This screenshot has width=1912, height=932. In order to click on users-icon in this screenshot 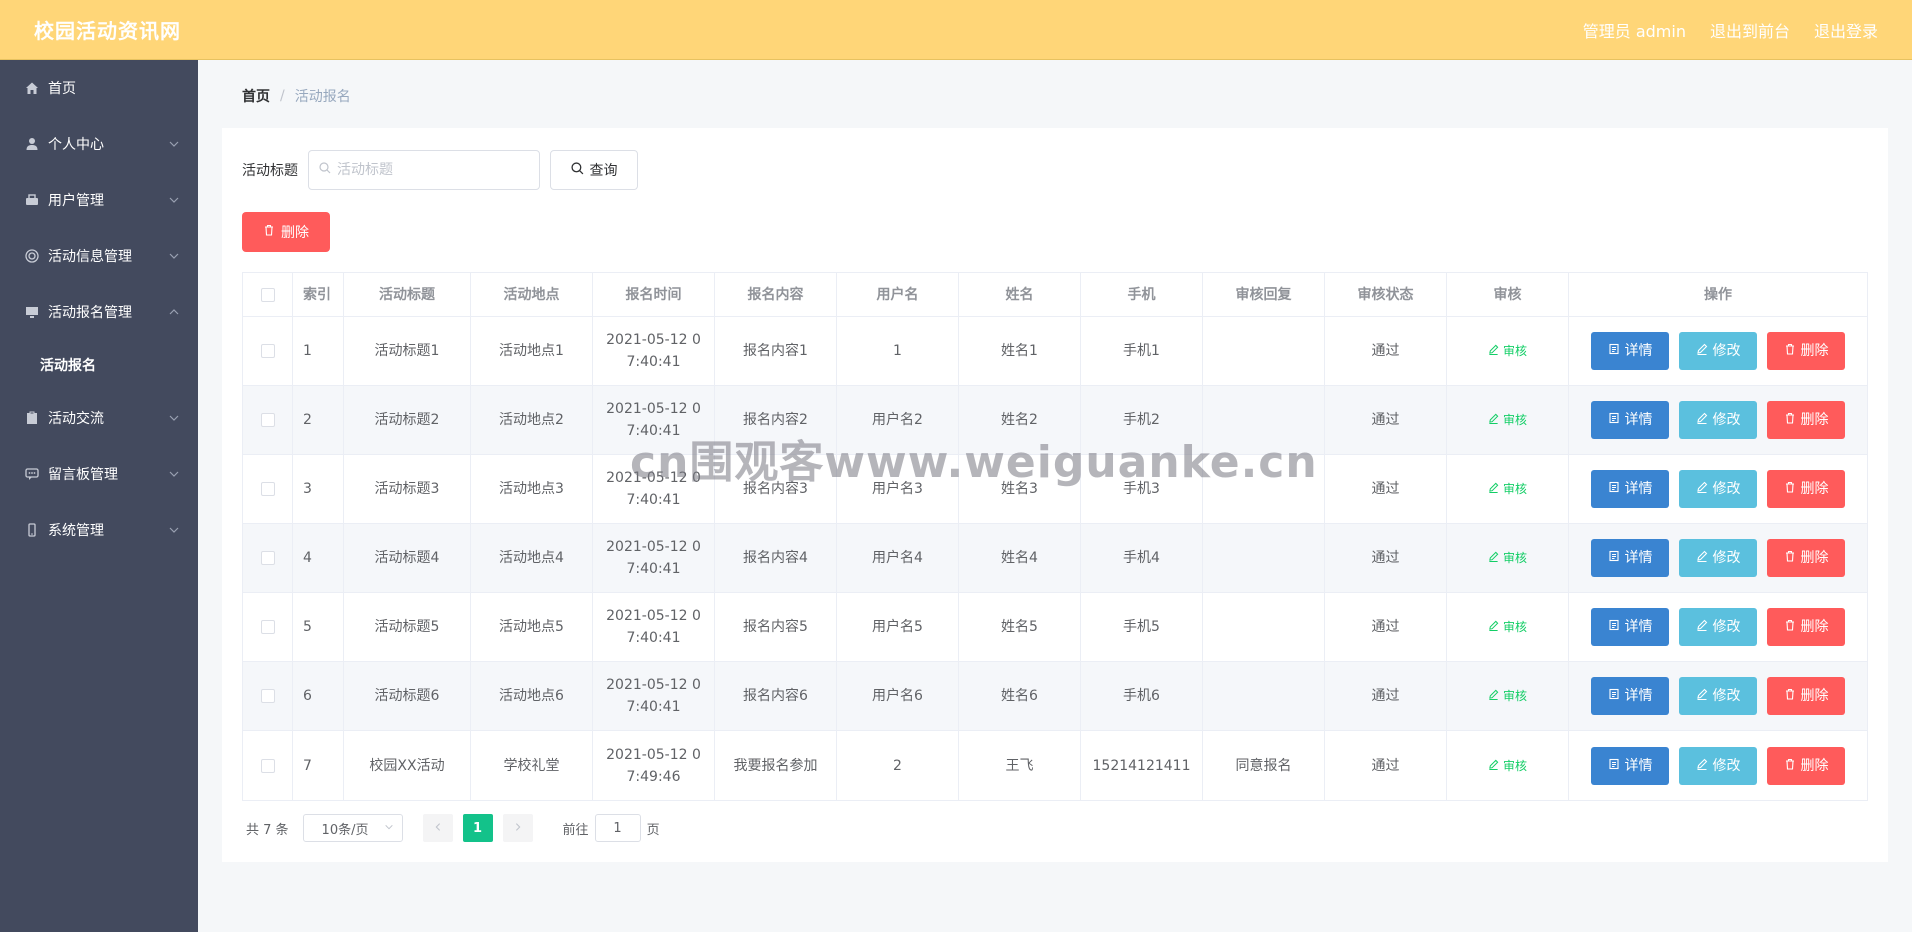, I will do `click(32, 200)`.